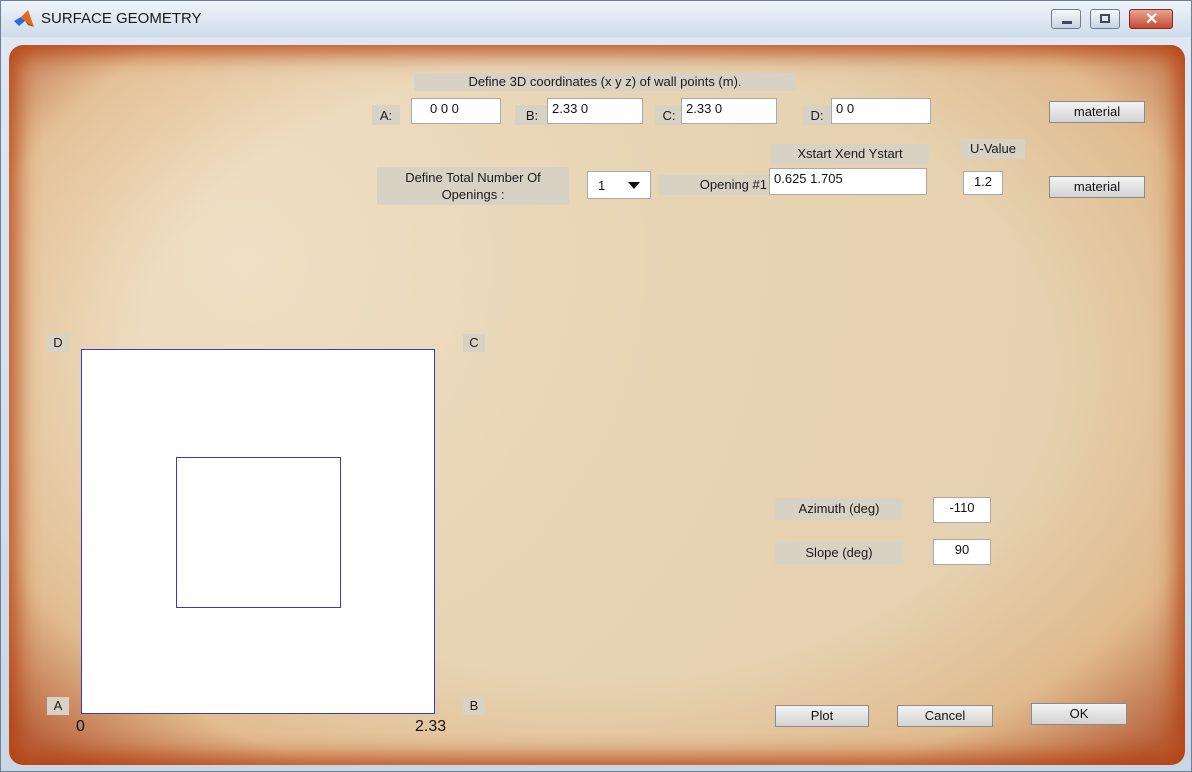 The image size is (1192, 772). What do you see at coordinates (839, 509) in the screenshot?
I see `azimuth-label: Azimuth (deg)` at bounding box center [839, 509].